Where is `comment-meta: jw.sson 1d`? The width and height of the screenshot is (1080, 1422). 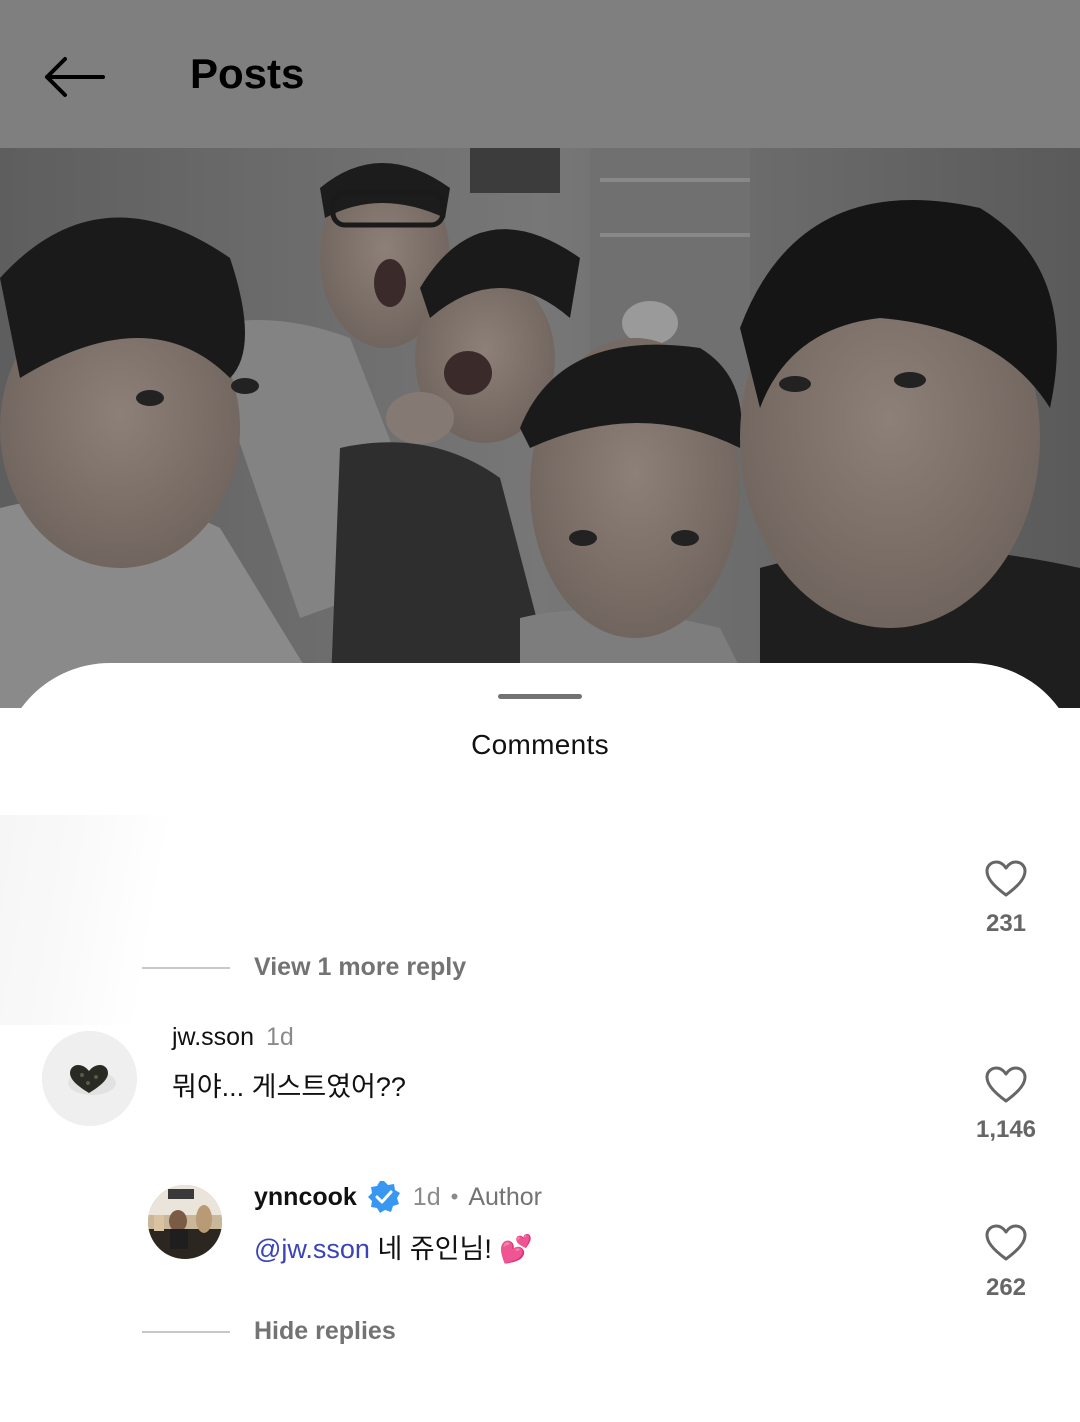 comment-meta: jw.sson 1d is located at coordinates (233, 1037).